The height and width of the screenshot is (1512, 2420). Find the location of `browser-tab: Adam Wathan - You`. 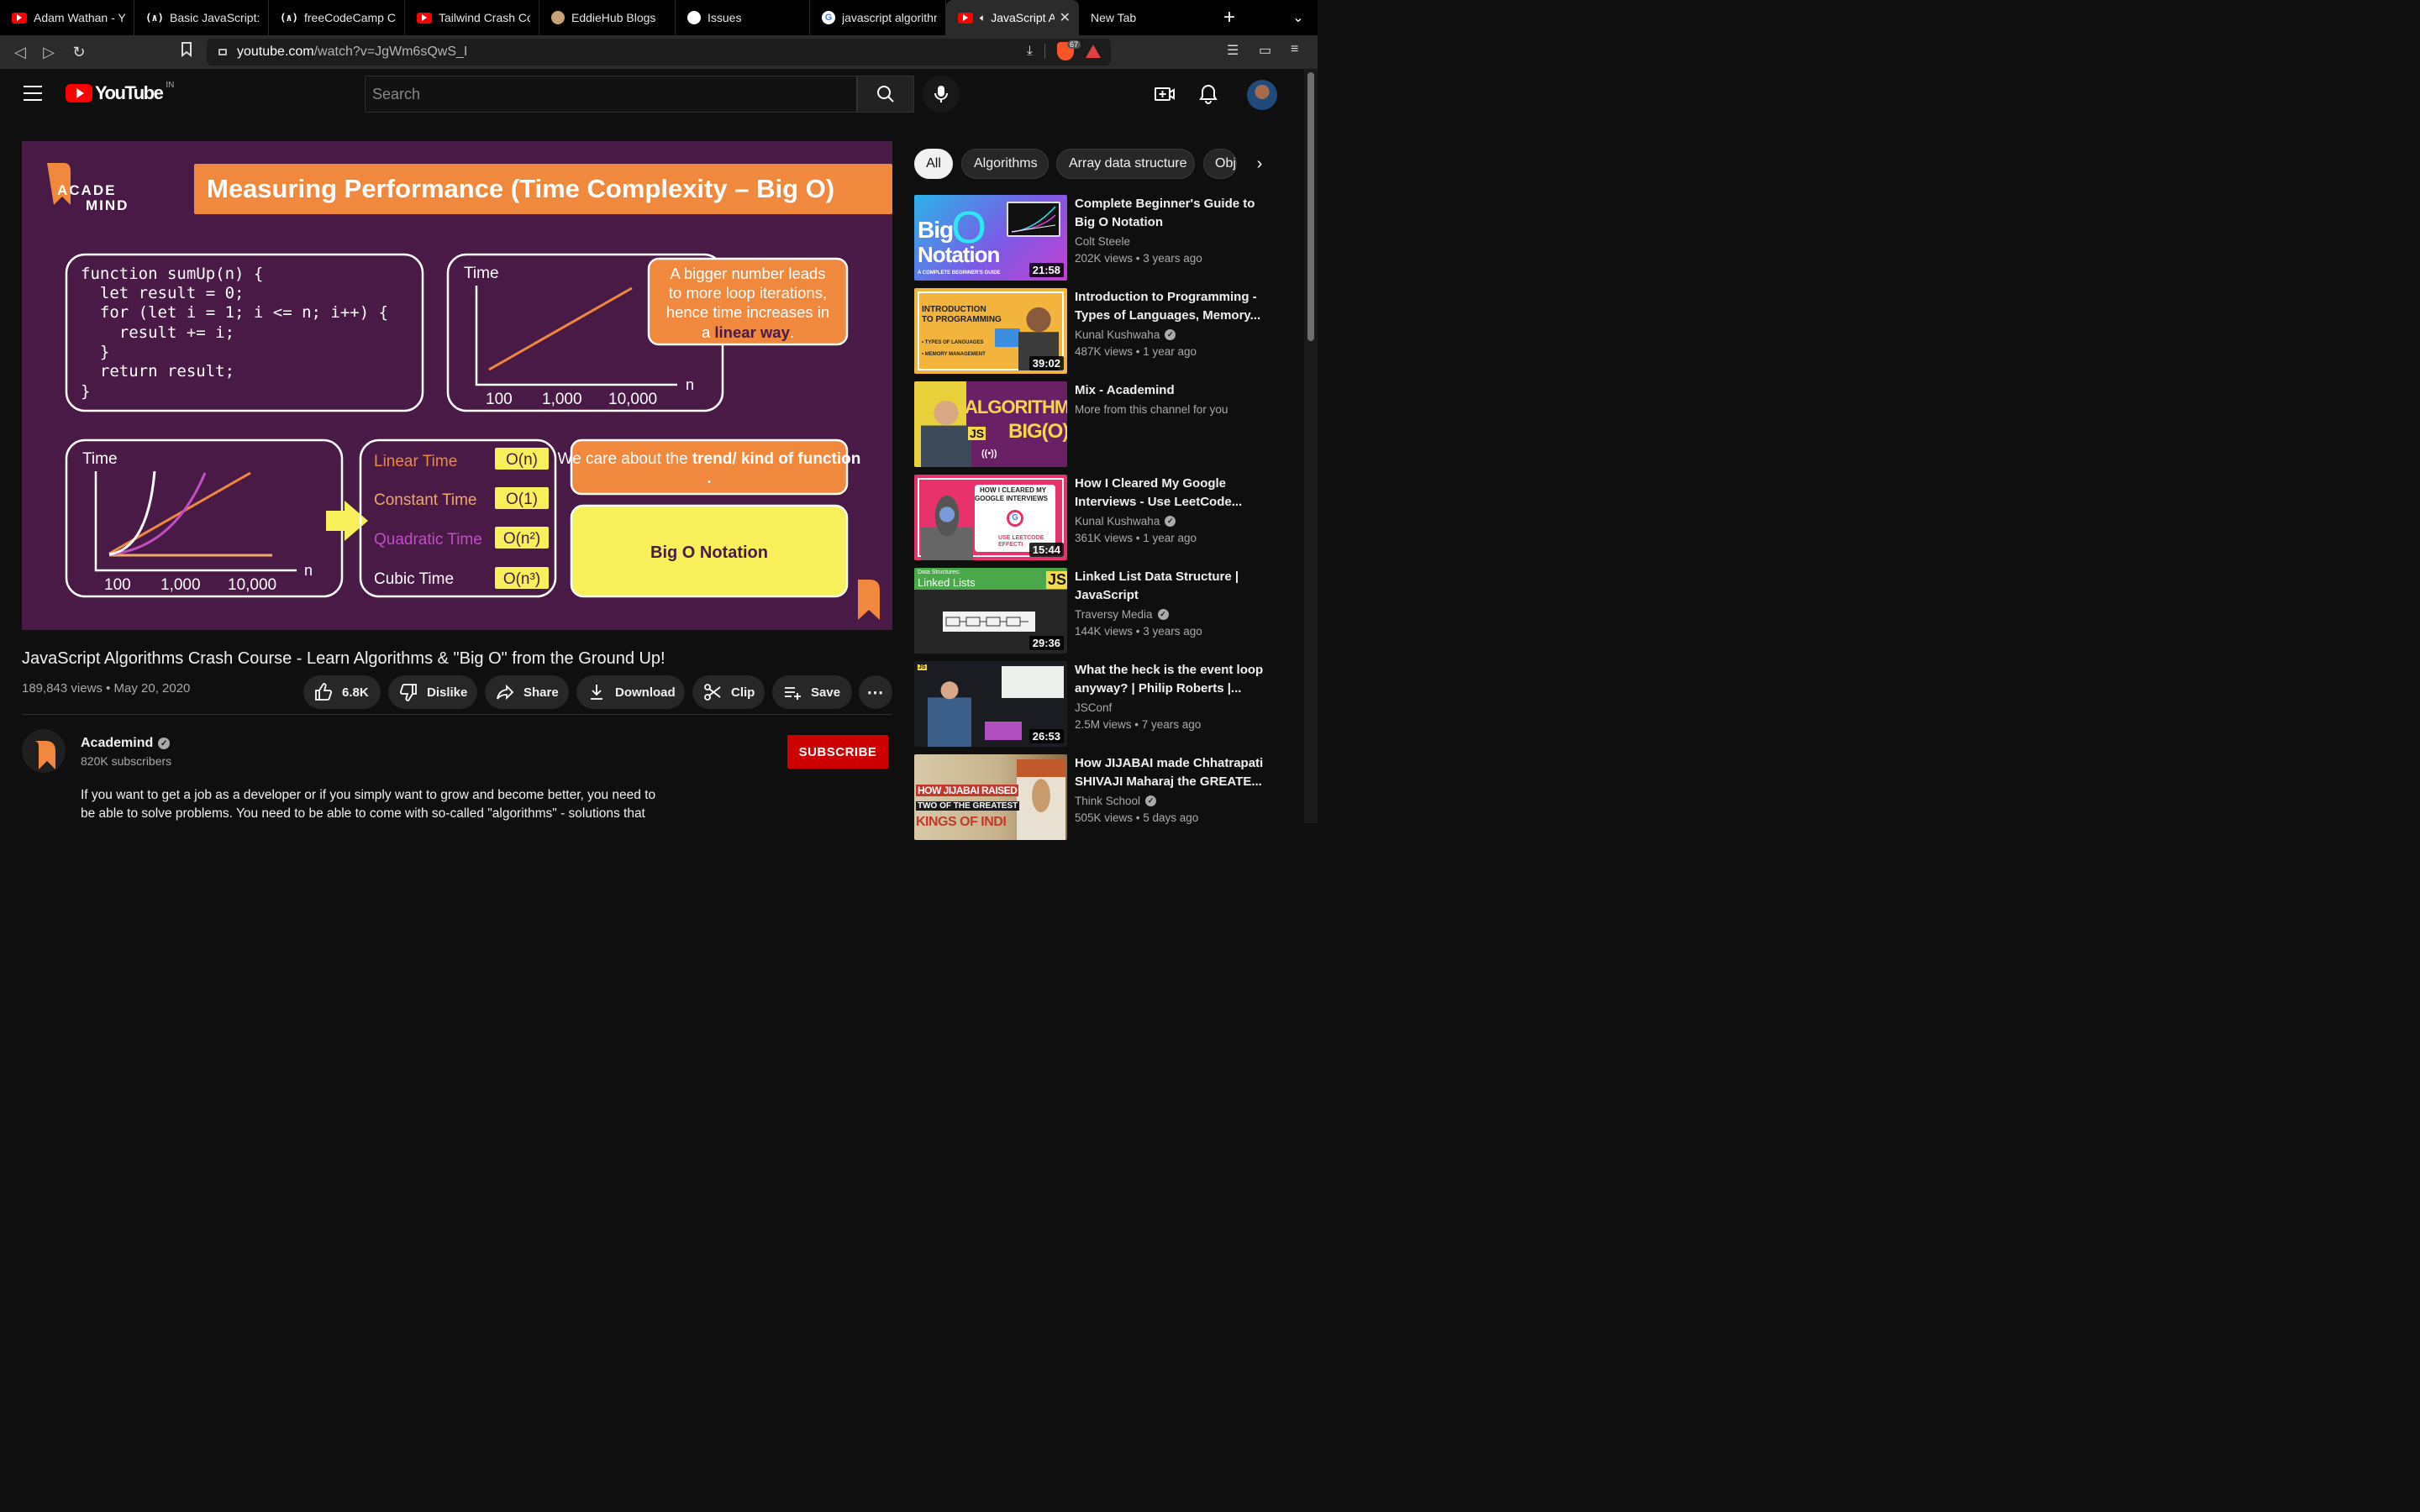

browser-tab: Adam Wathan - You is located at coordinates (67, 17).